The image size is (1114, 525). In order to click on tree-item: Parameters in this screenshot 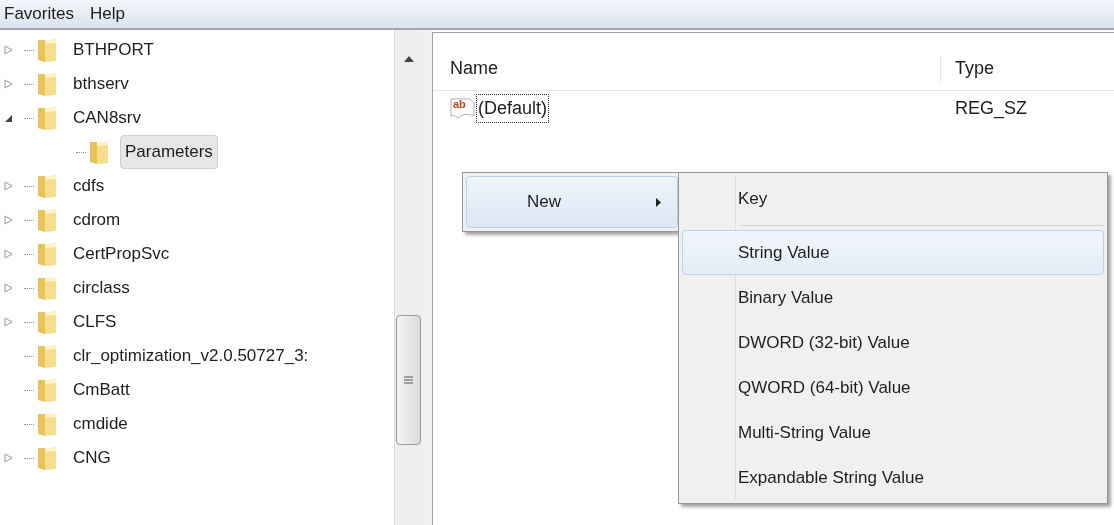, I will do `click(169, 152)`.